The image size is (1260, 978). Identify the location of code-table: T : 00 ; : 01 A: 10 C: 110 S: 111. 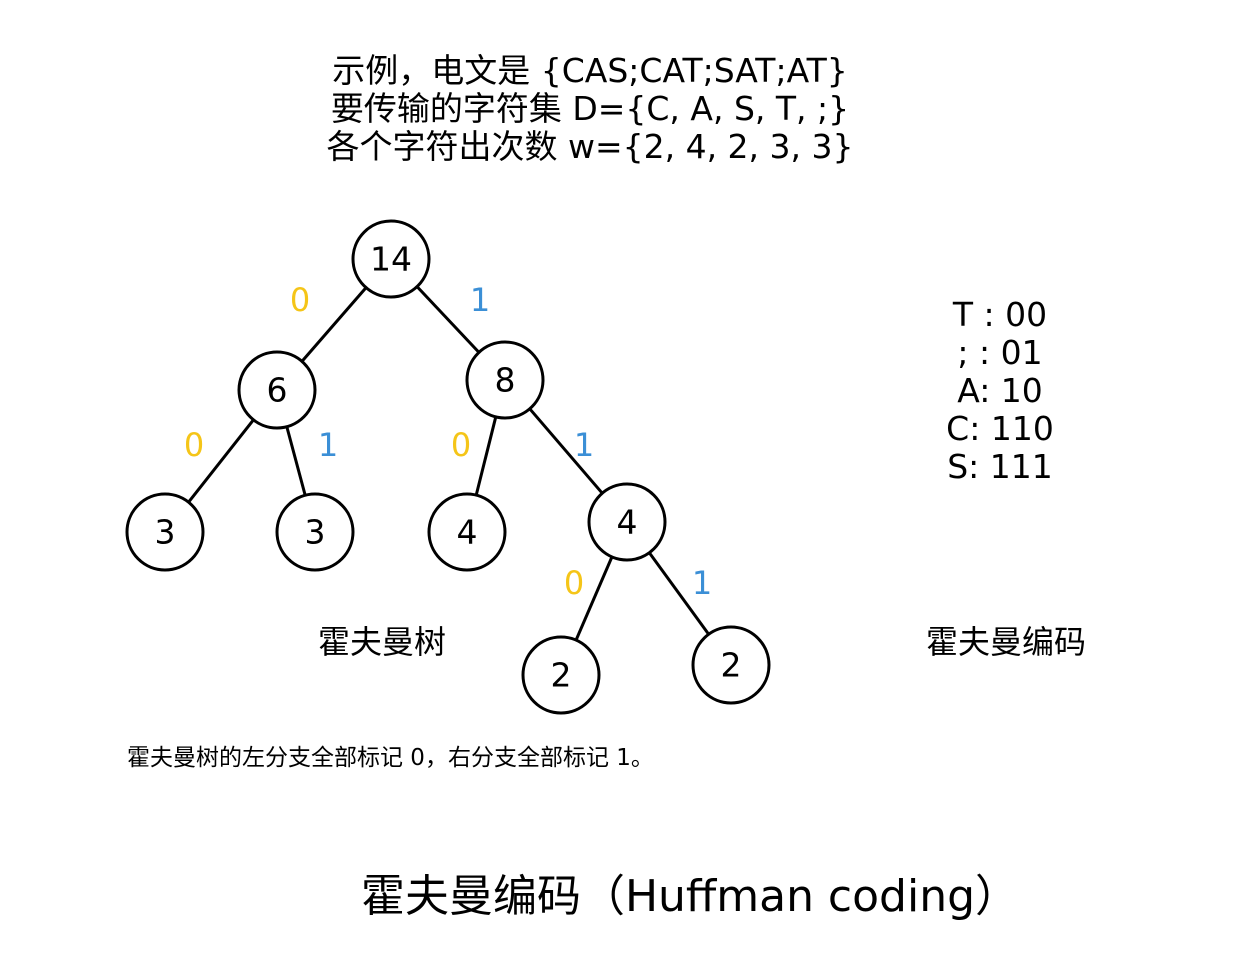
(1000, 391).